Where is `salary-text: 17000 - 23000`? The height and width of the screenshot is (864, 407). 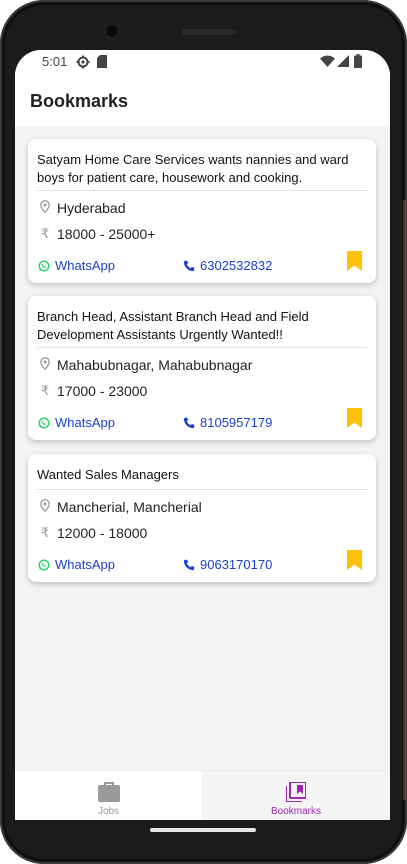 salary-text: 17000 - 23000 is located at coordinates (102, 391).